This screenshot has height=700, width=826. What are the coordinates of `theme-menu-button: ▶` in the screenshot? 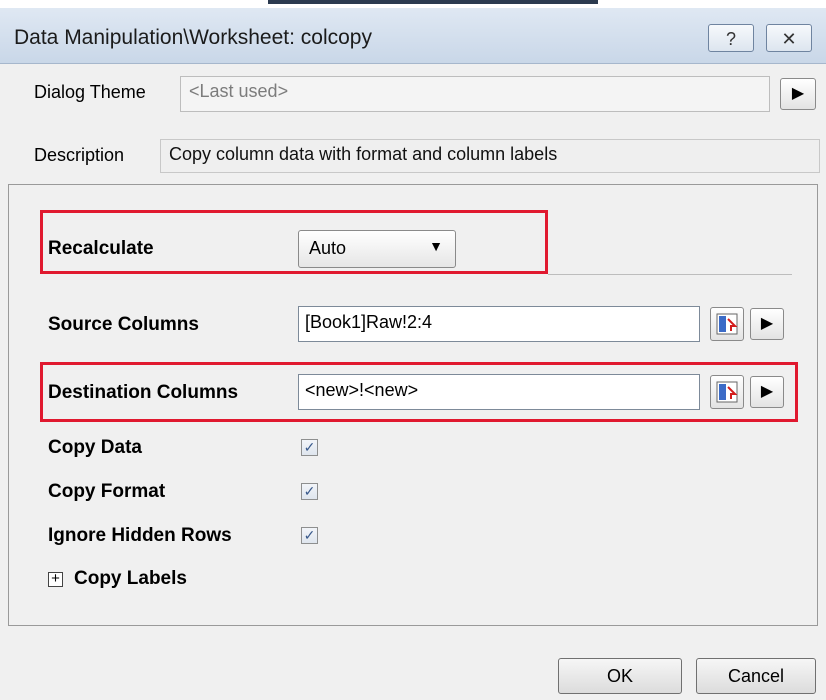 It's located at (798, 94).